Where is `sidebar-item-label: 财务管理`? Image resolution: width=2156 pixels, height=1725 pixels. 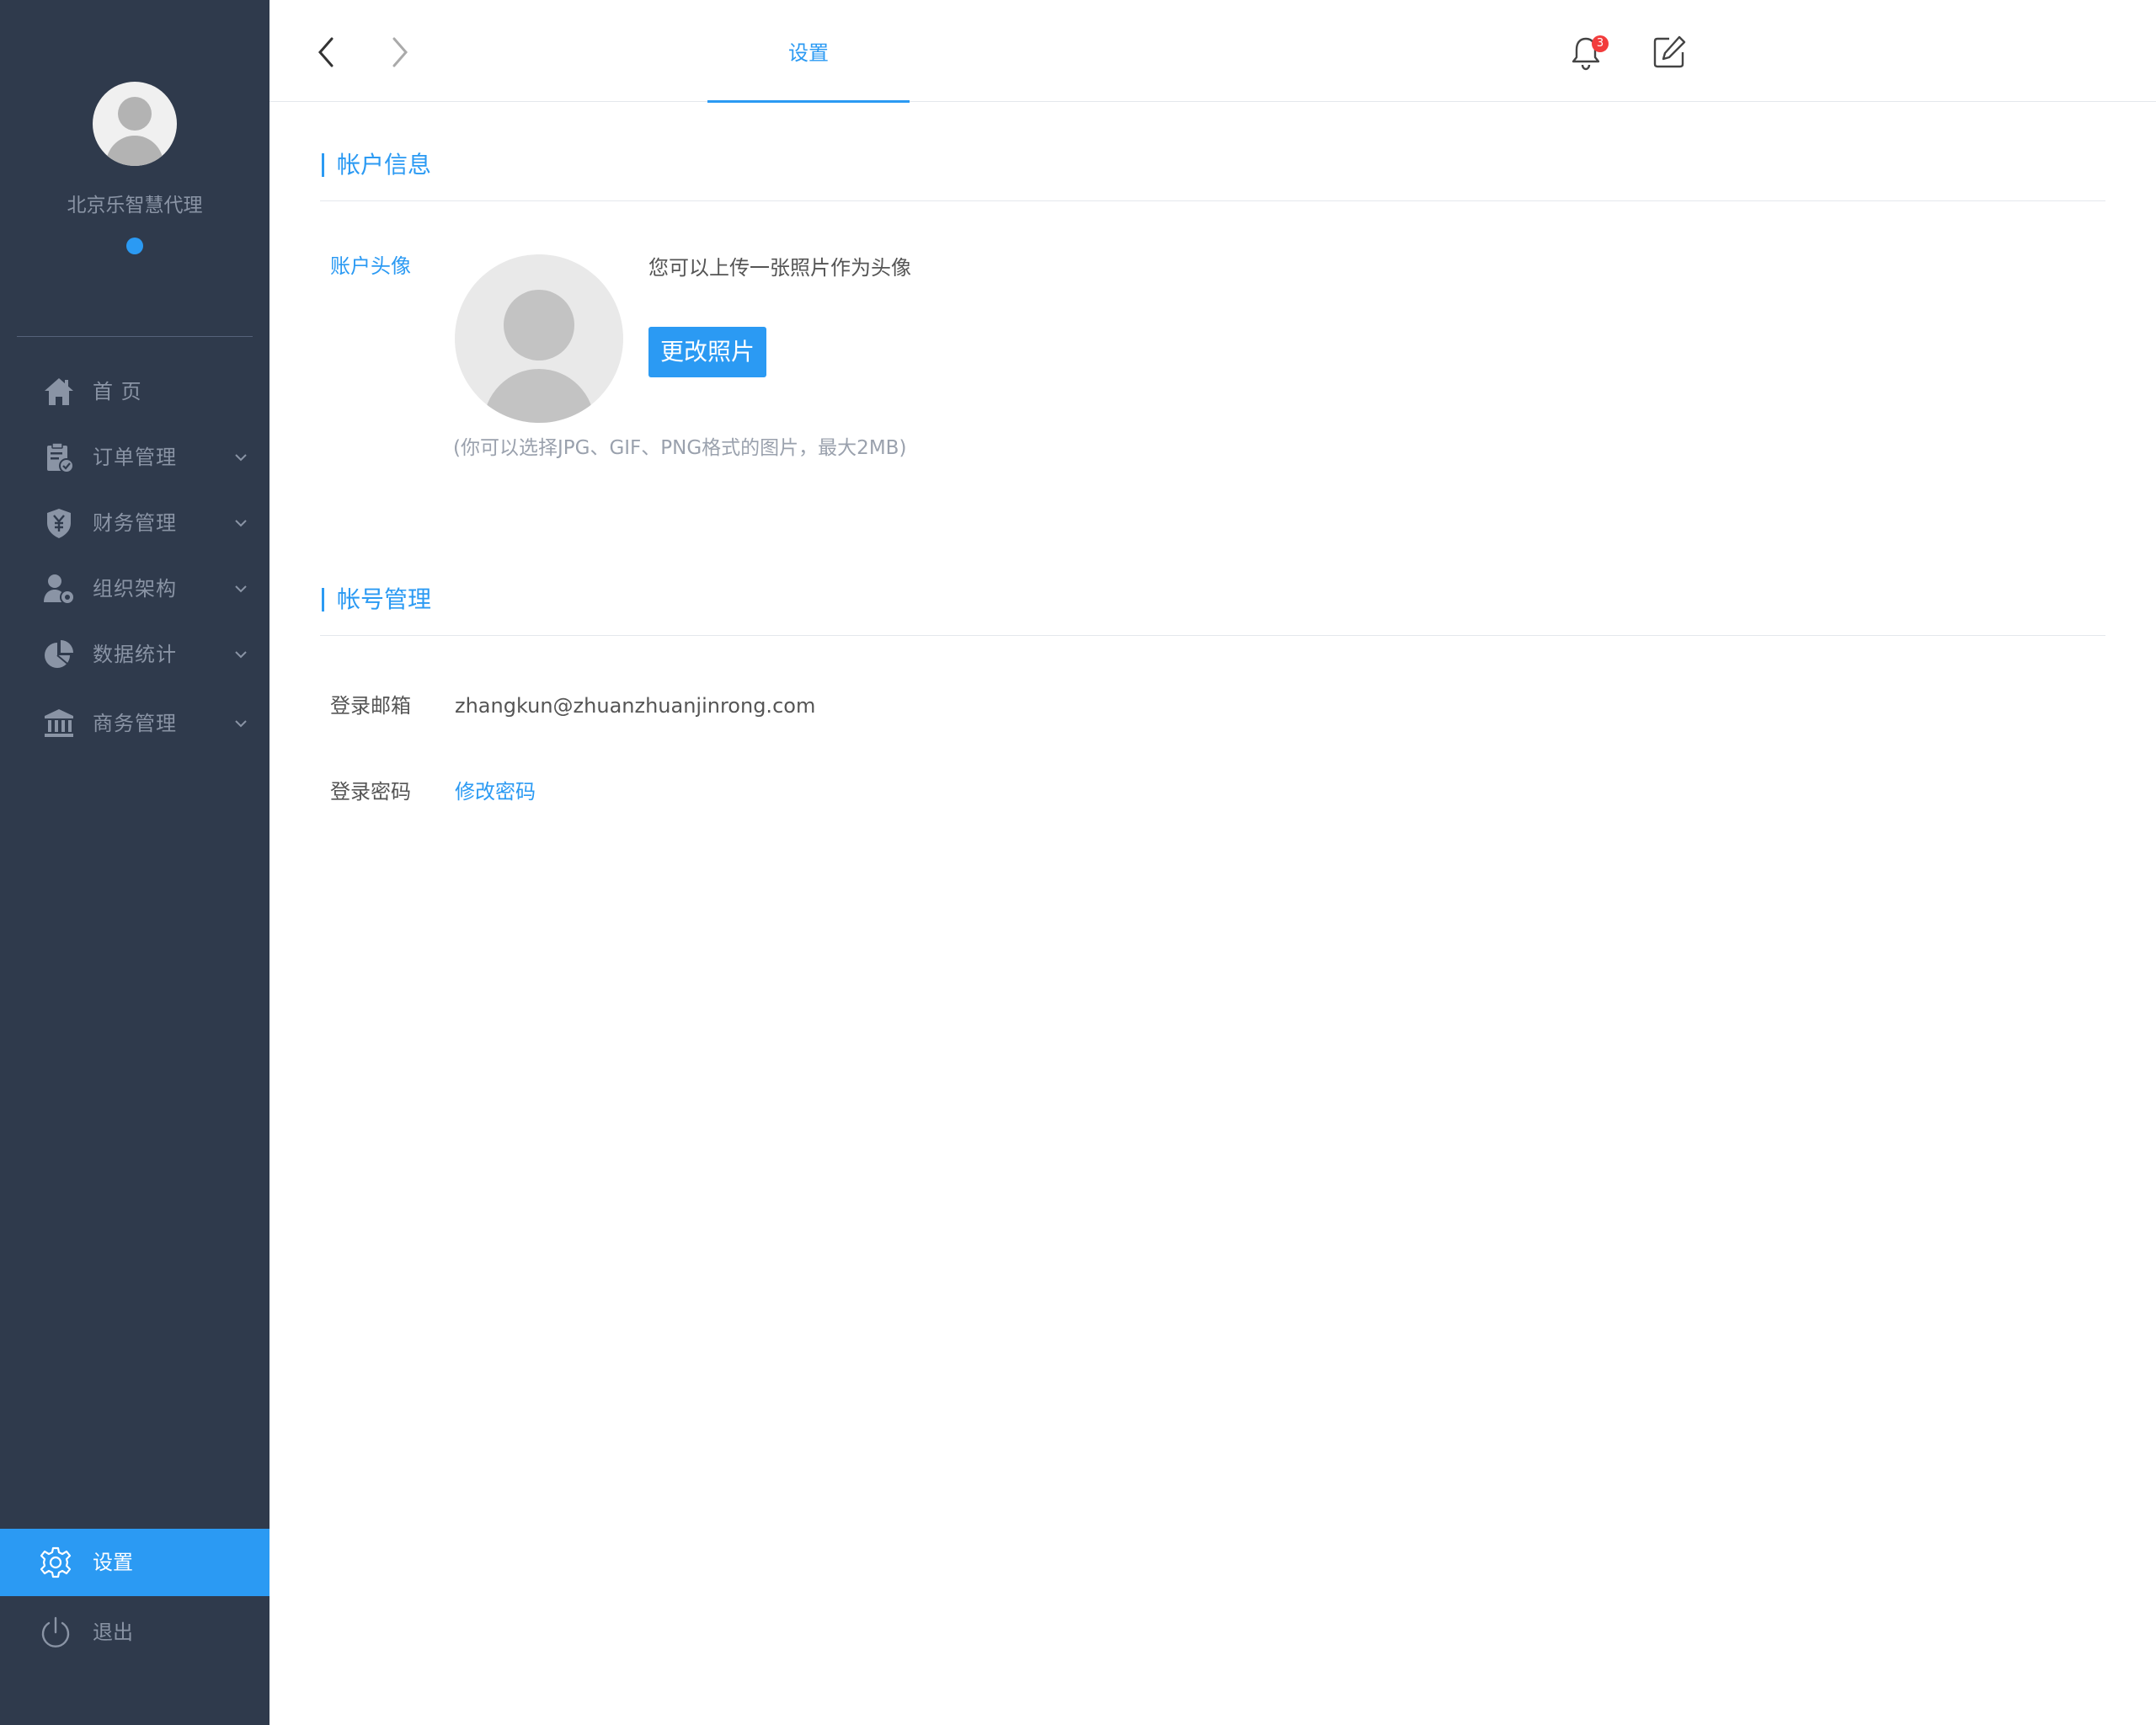 sidebar-item-label: 财务管理 is located at coordinates (135, 523).